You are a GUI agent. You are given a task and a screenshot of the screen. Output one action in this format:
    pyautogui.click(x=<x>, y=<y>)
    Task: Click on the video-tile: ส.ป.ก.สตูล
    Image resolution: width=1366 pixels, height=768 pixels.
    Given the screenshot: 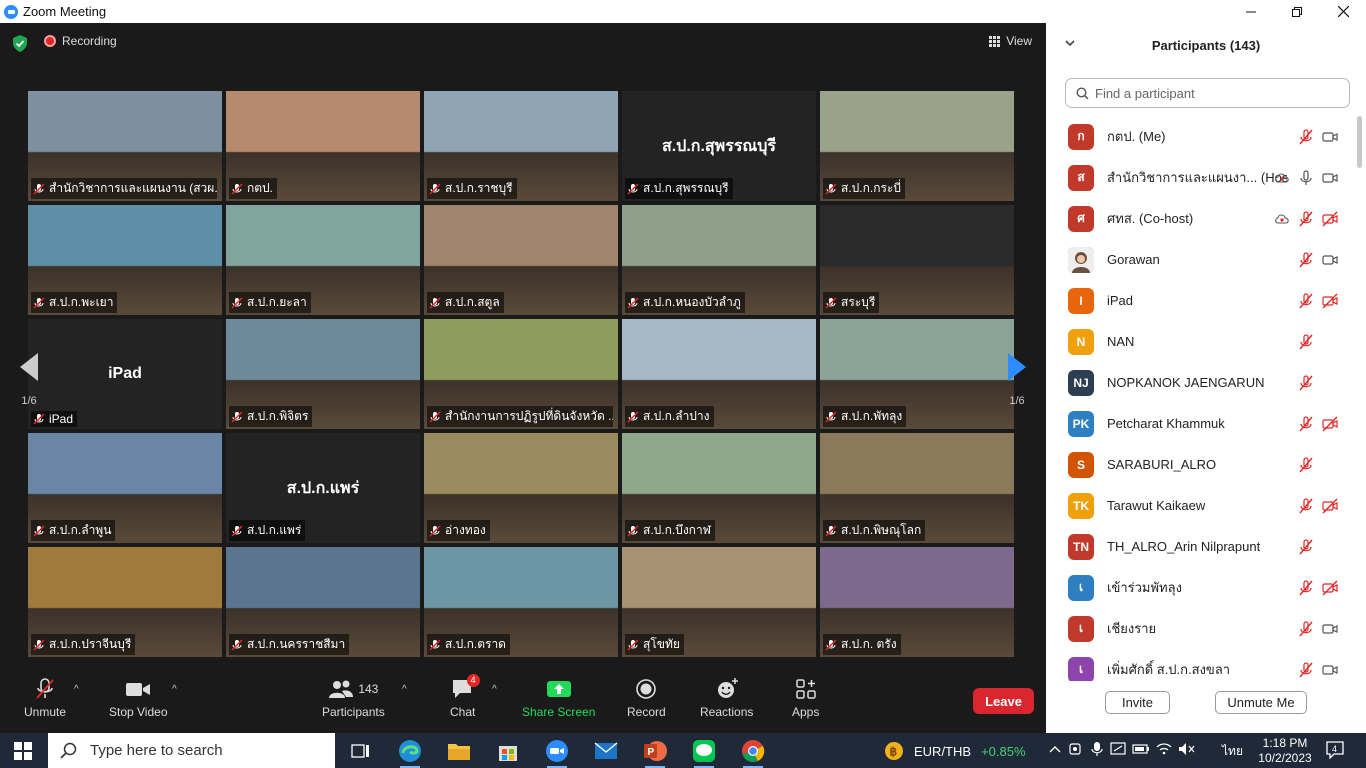 What is the action you would take?
    pyautogui.click(x=521, y=260)
    